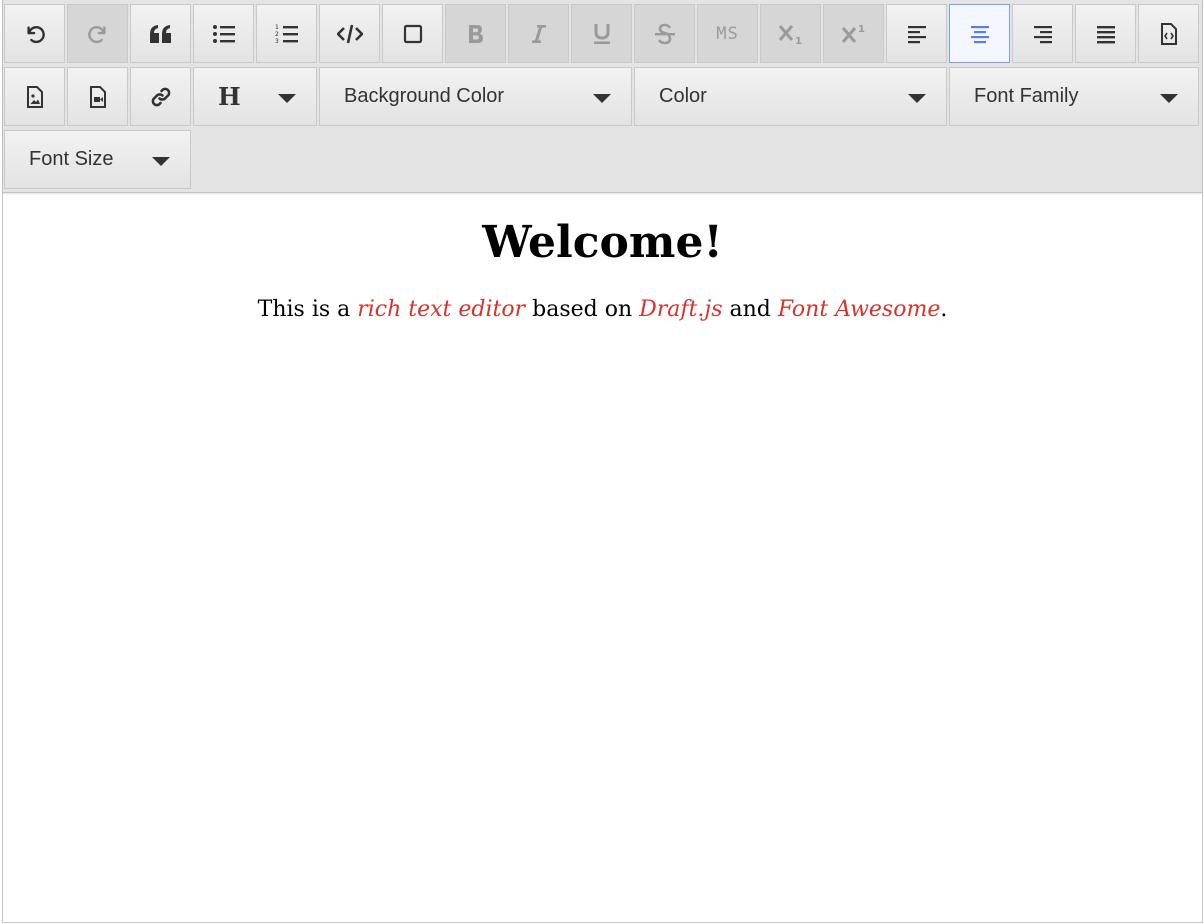 The height and width of the screenshot is (924, 1204). I want to click on insert-code-file-button, so click(1168, 33).